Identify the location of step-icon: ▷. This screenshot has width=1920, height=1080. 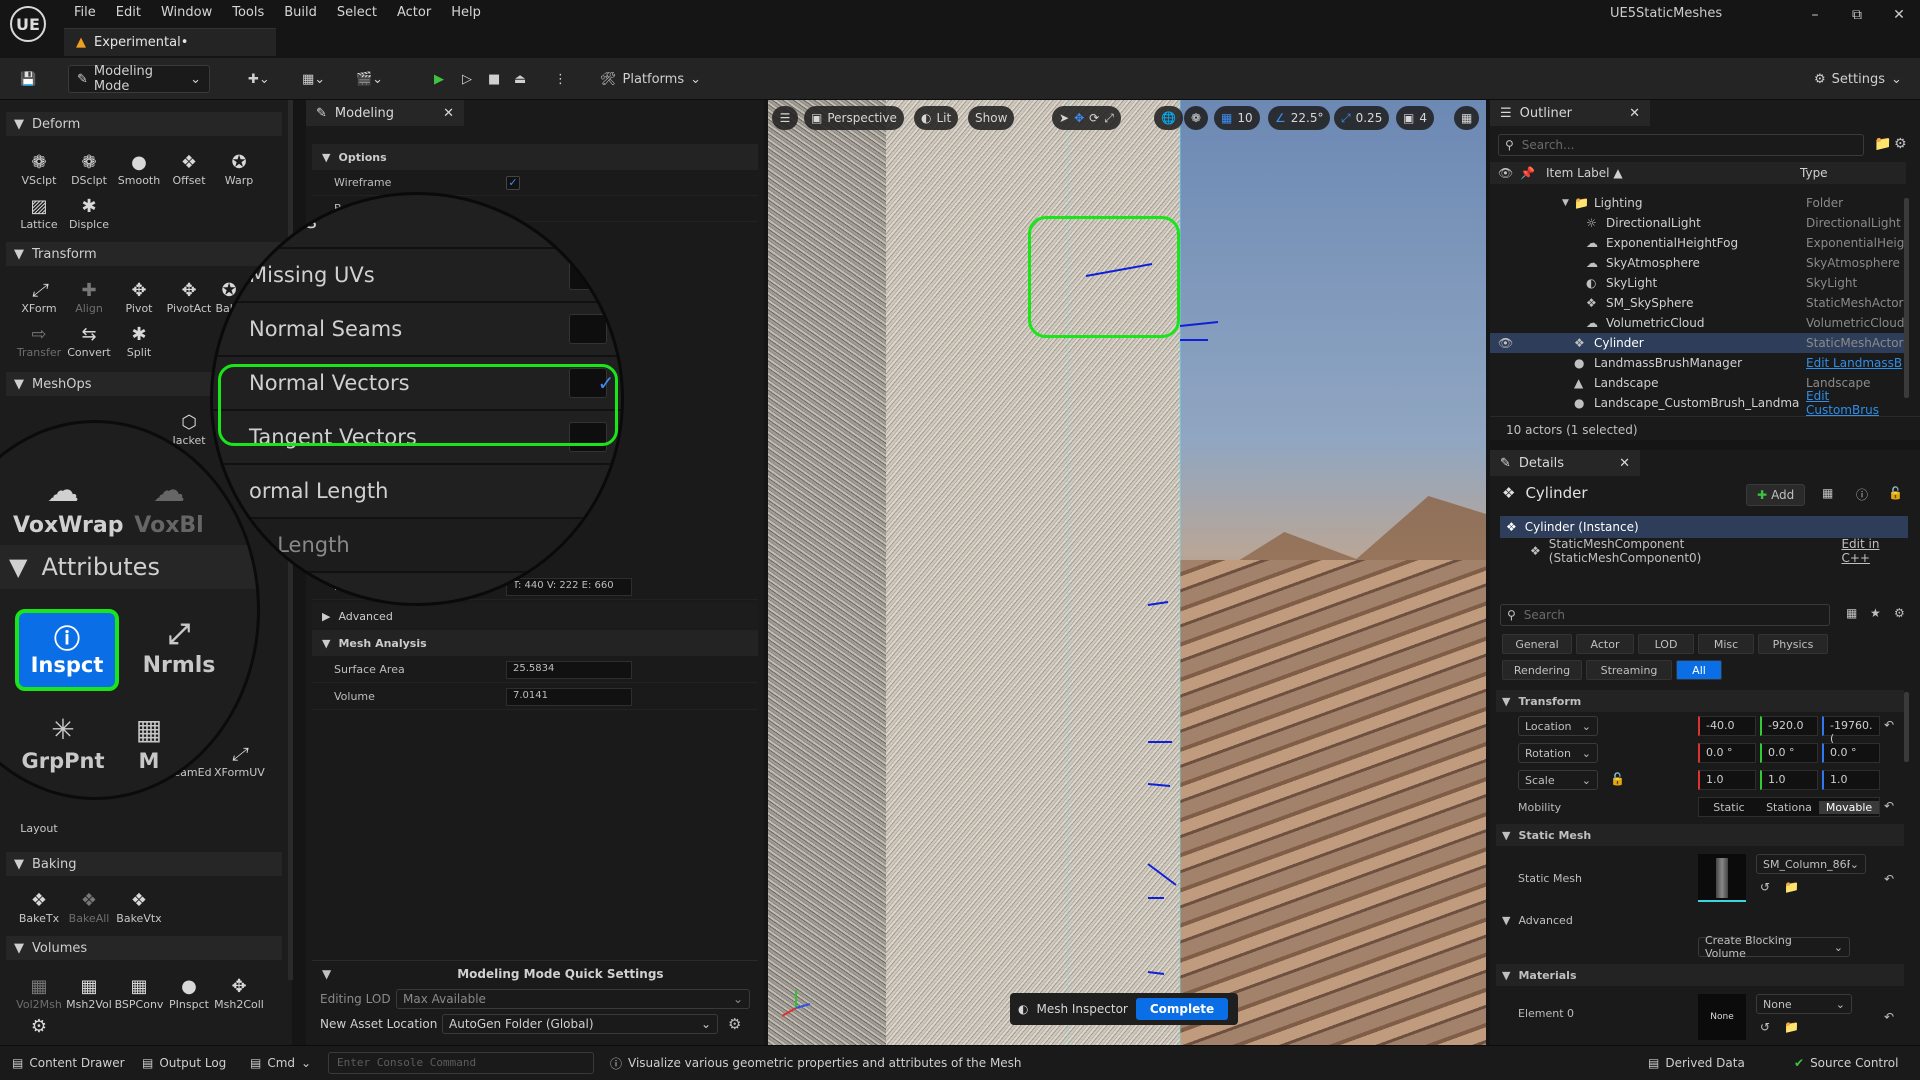
(467, 79).